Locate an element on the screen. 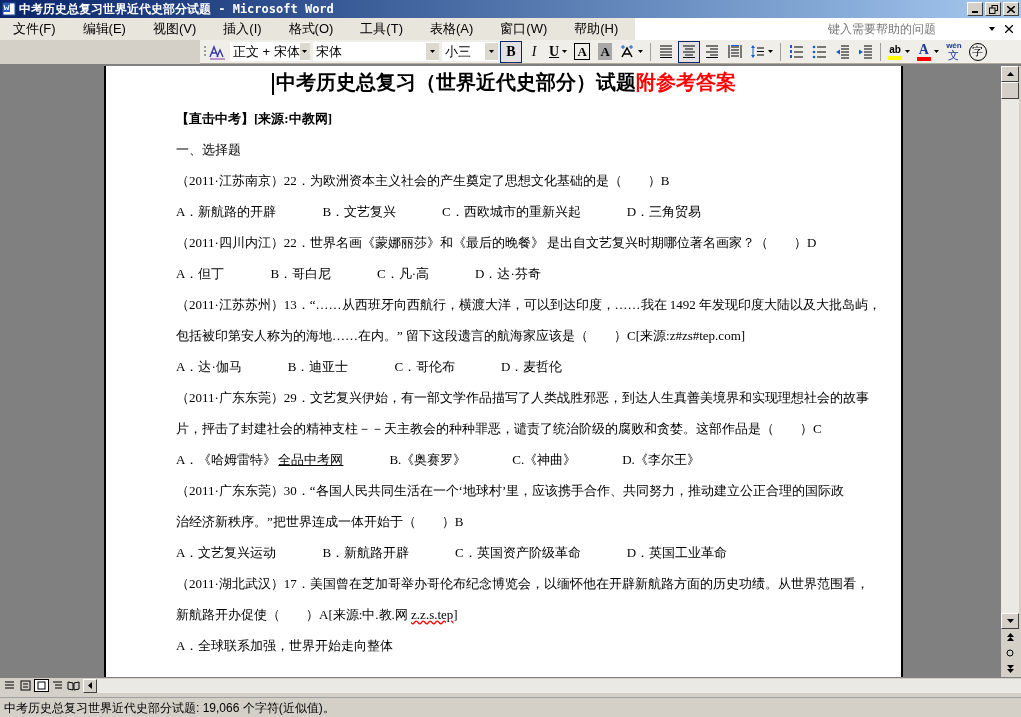 The height and width of the screenshot is (717, 1021). paragraph-text: （2011·江苏南京）22．为欧洲资本主义社会的产生奠定了思想文化基础的是（ ）B is located at coordinates (423, 180).